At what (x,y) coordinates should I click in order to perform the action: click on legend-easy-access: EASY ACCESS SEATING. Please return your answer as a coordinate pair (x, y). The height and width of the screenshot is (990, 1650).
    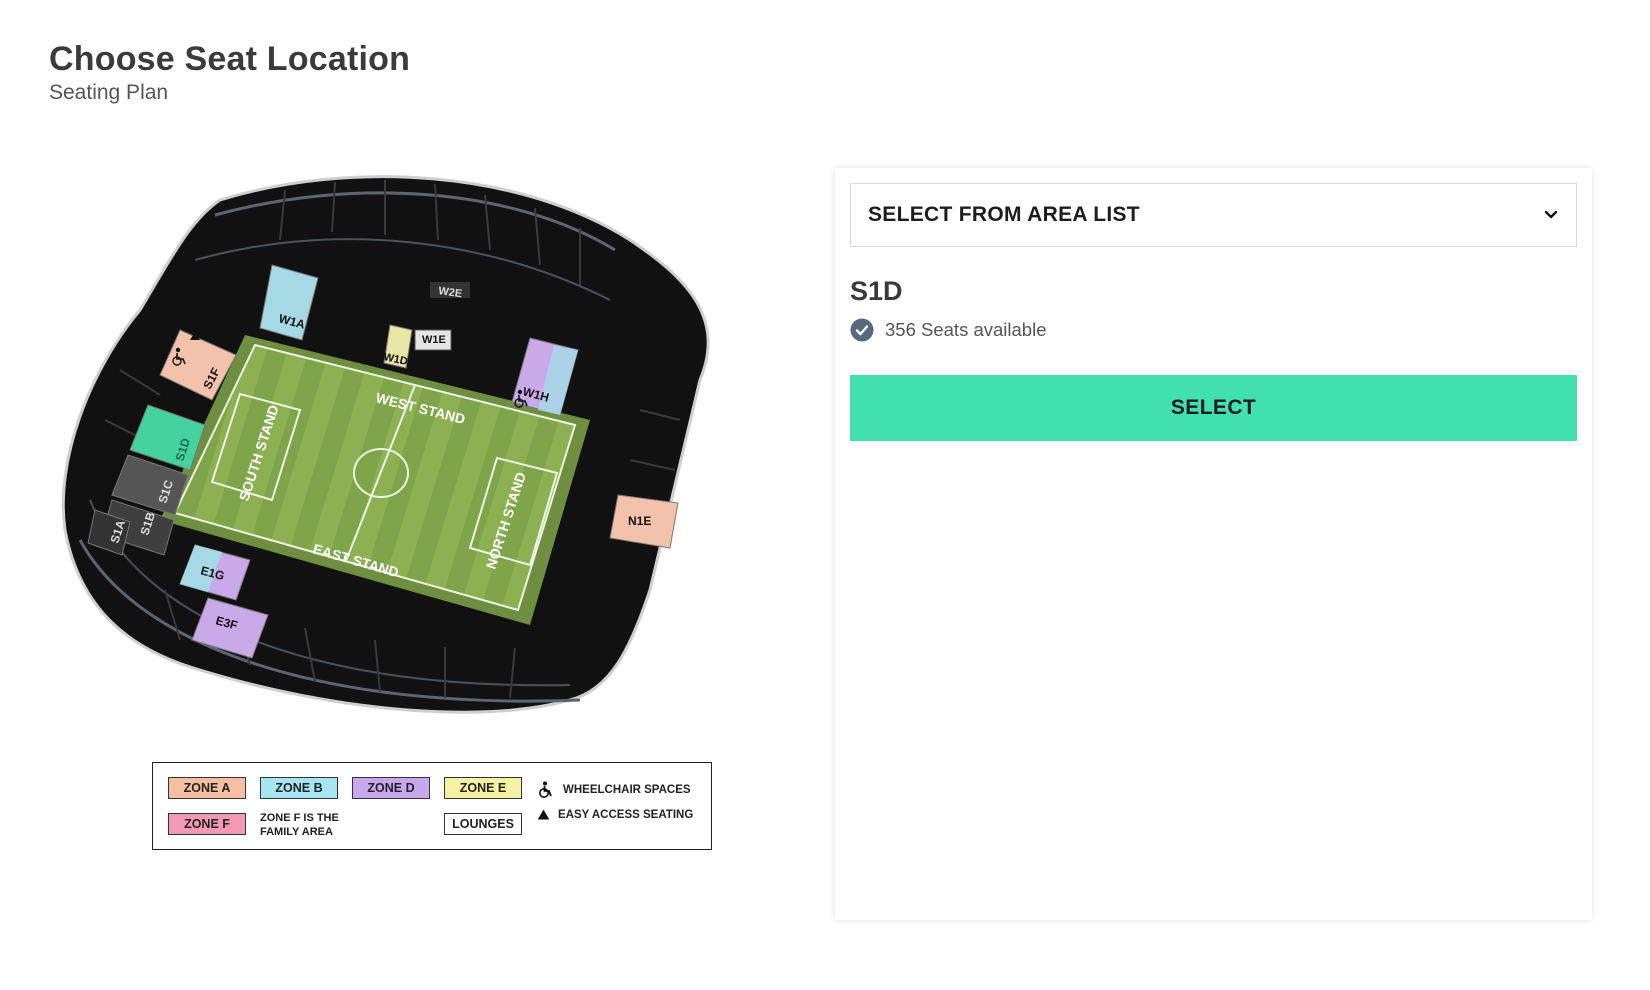
    Looking at the image, I should click on (615, 814).